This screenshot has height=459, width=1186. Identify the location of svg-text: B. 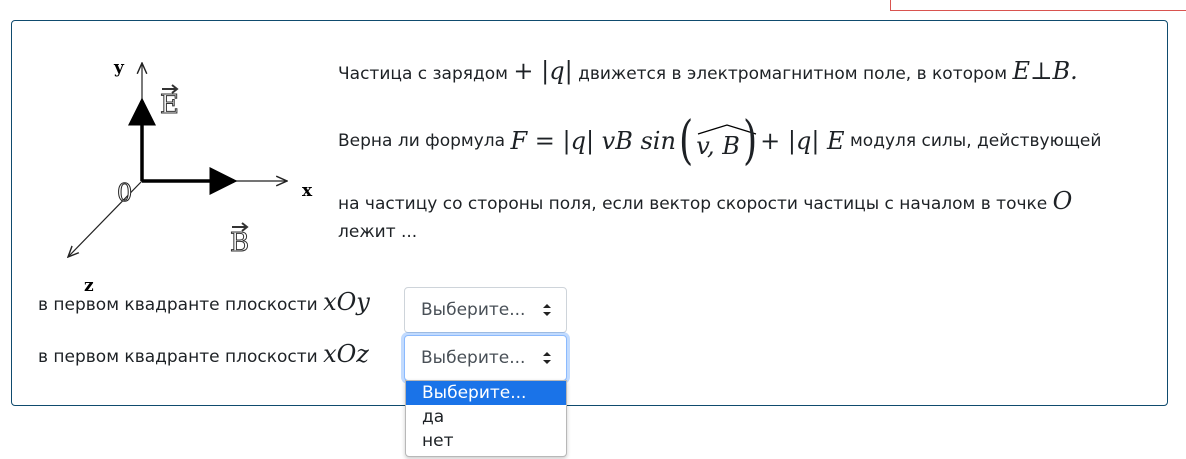
(239, 243).